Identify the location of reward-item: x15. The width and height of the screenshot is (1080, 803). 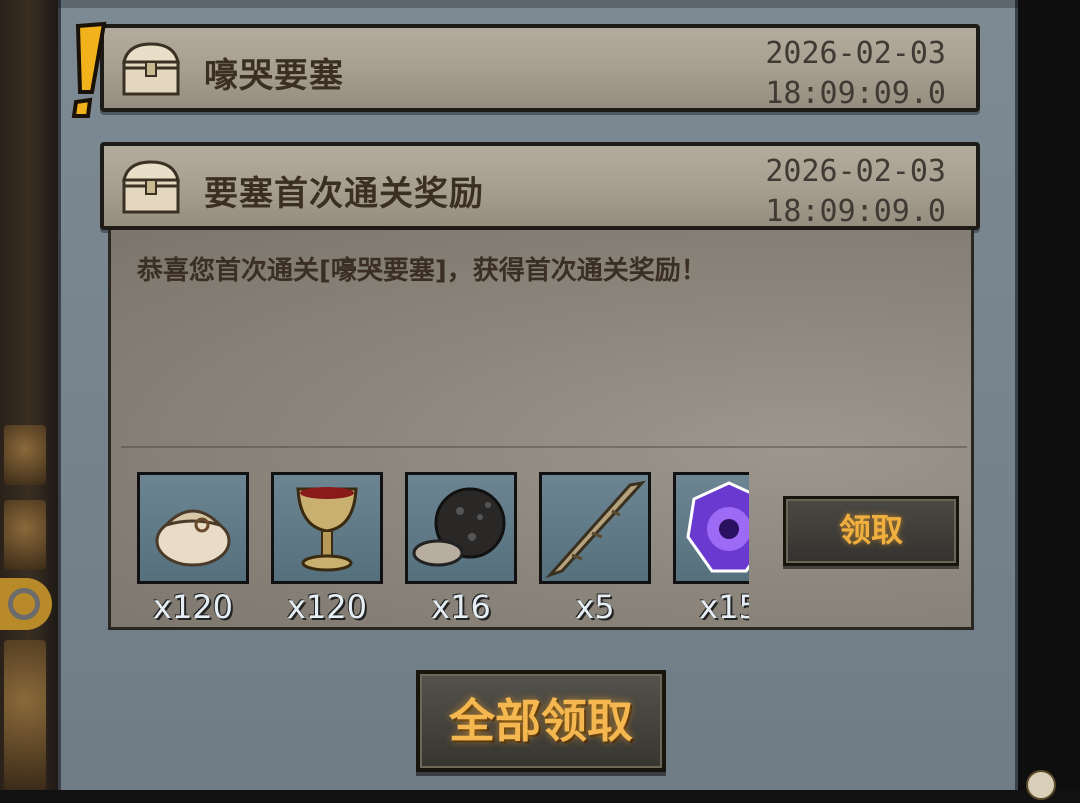
(711, 549).